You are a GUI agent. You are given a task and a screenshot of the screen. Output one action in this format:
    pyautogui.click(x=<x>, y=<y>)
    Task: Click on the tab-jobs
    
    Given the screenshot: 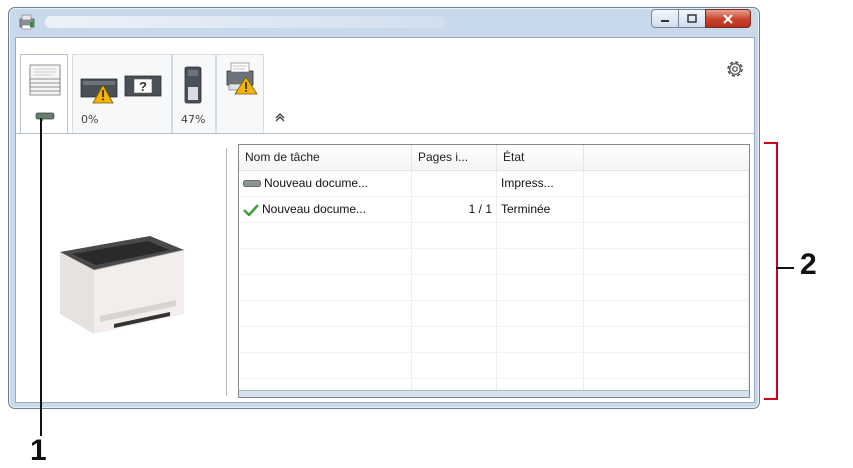 What is the action you would take?
    pyautogui.click(x=44, y=94)
    